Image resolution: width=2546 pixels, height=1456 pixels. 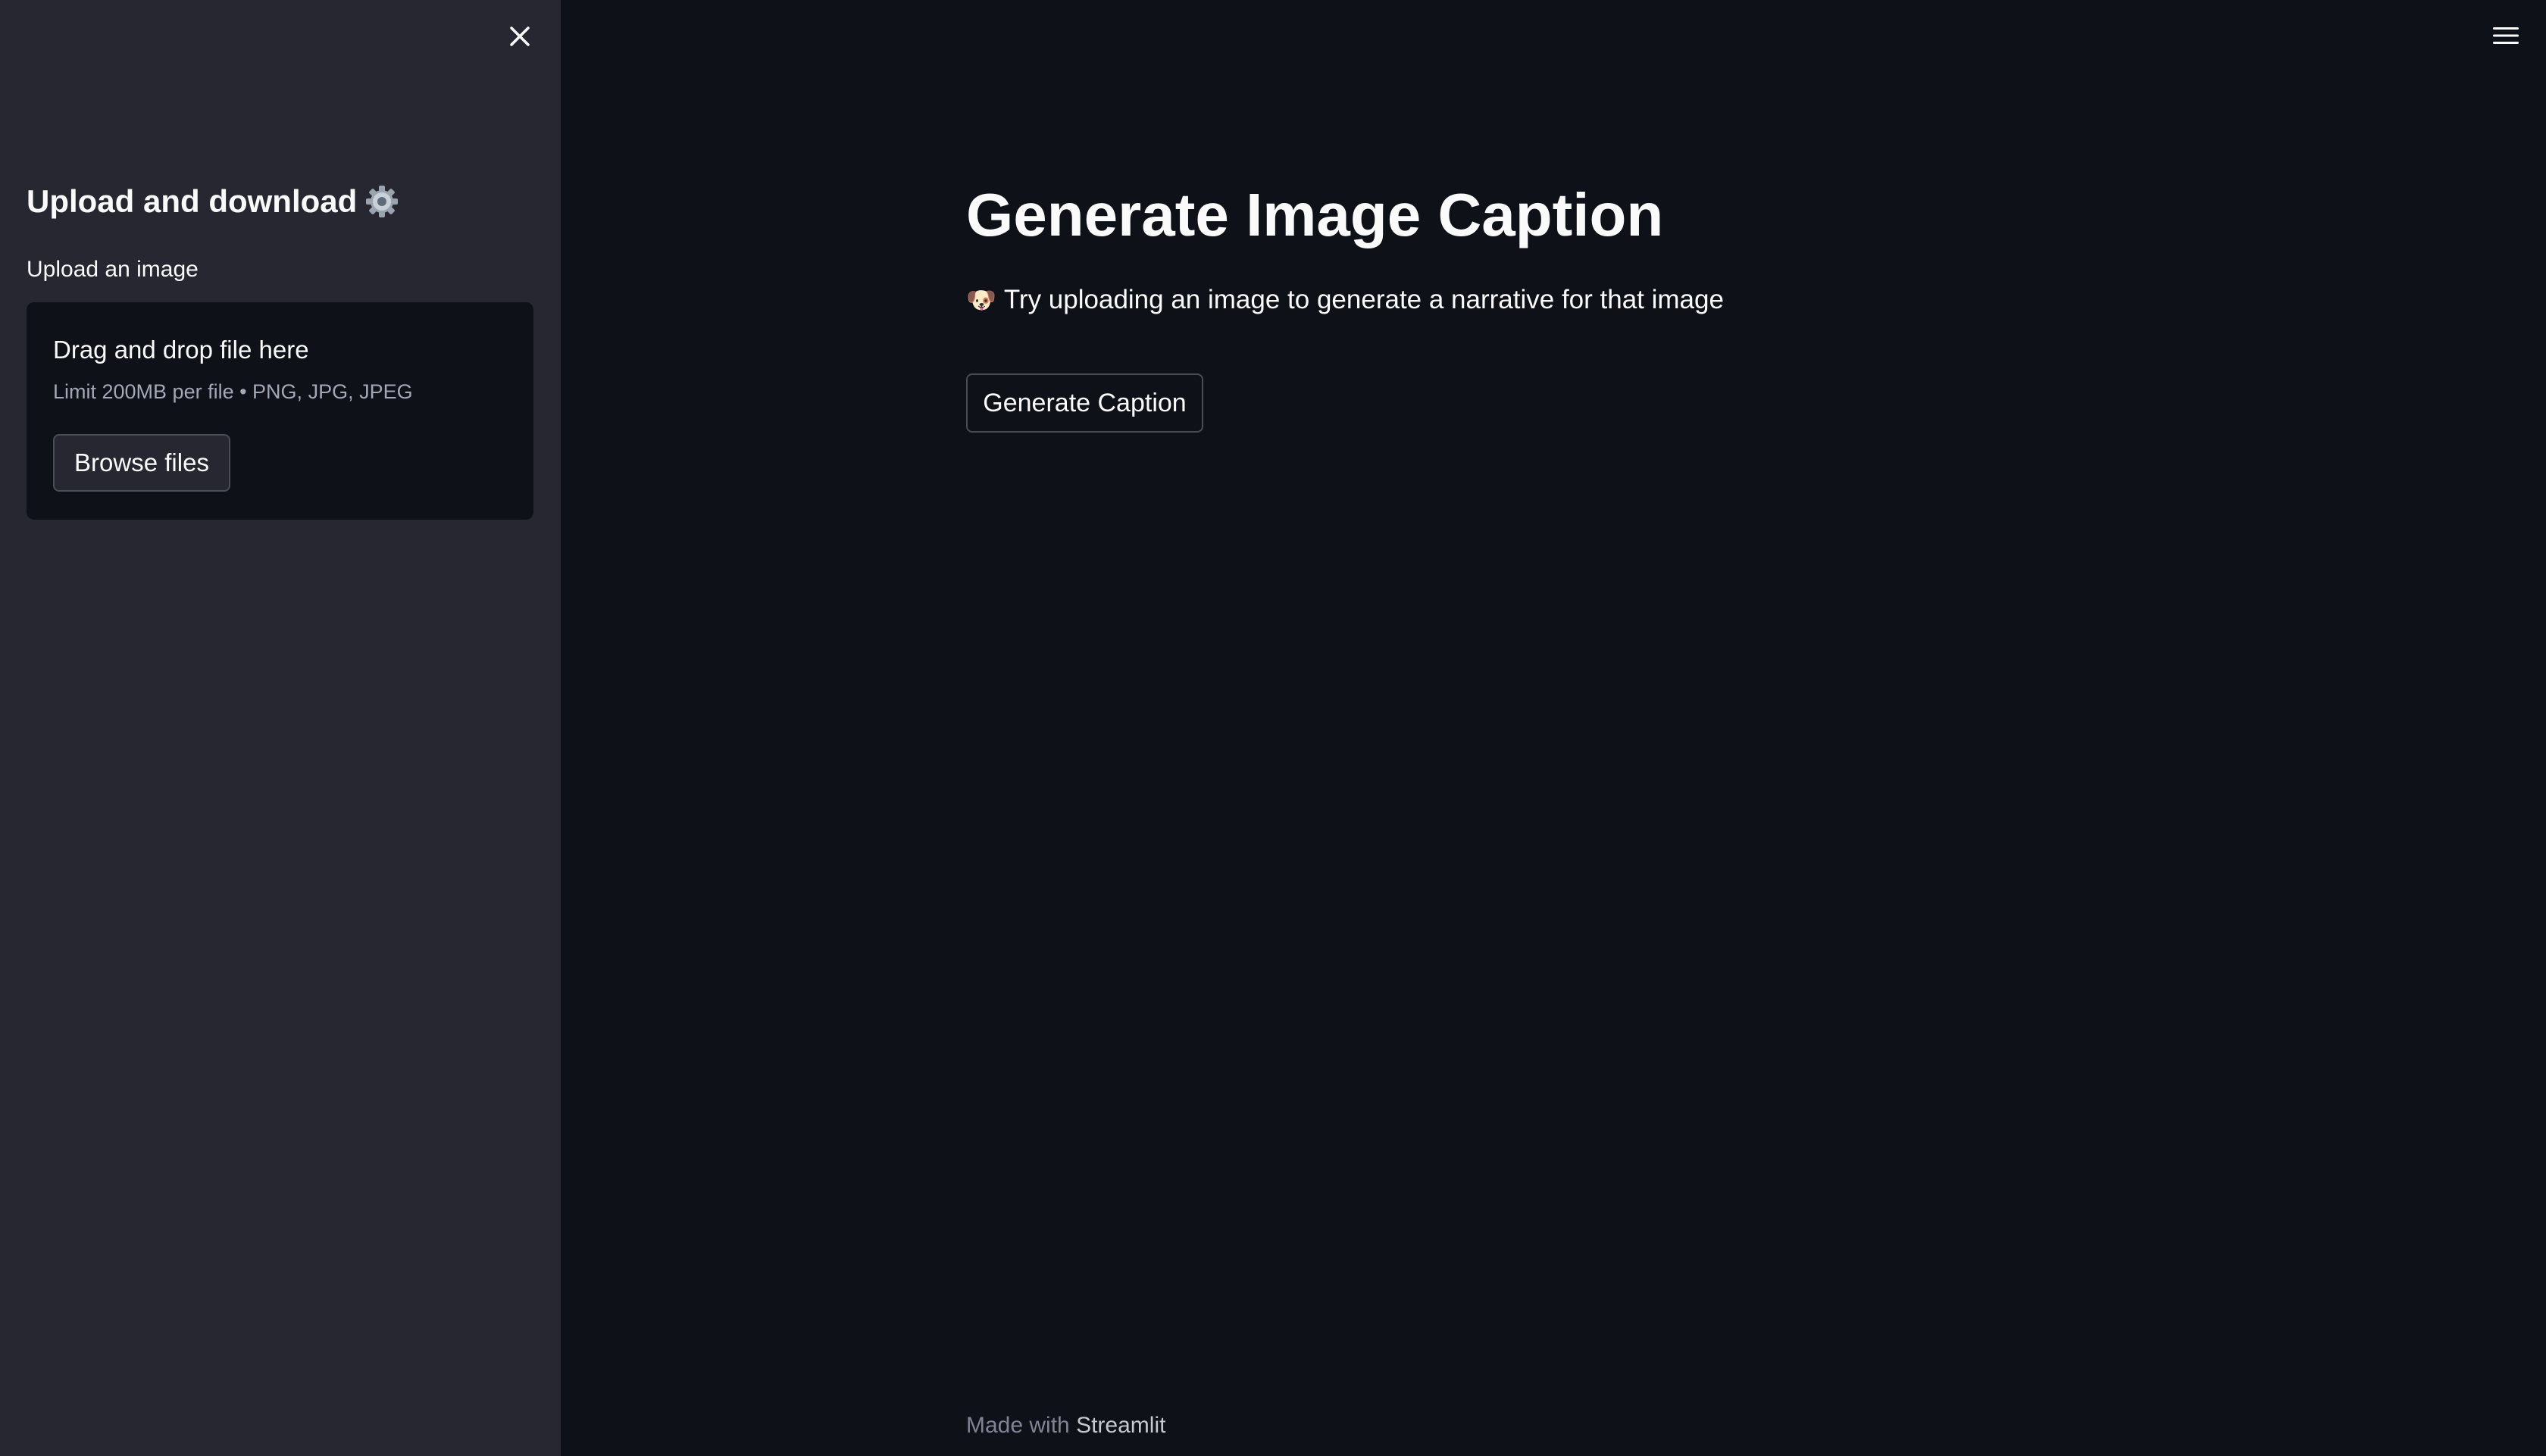 What do you see at coordinates (141, 463) in the screenshot?
I see `browse-files-button: Browse files` at bounding box center [141, 463].